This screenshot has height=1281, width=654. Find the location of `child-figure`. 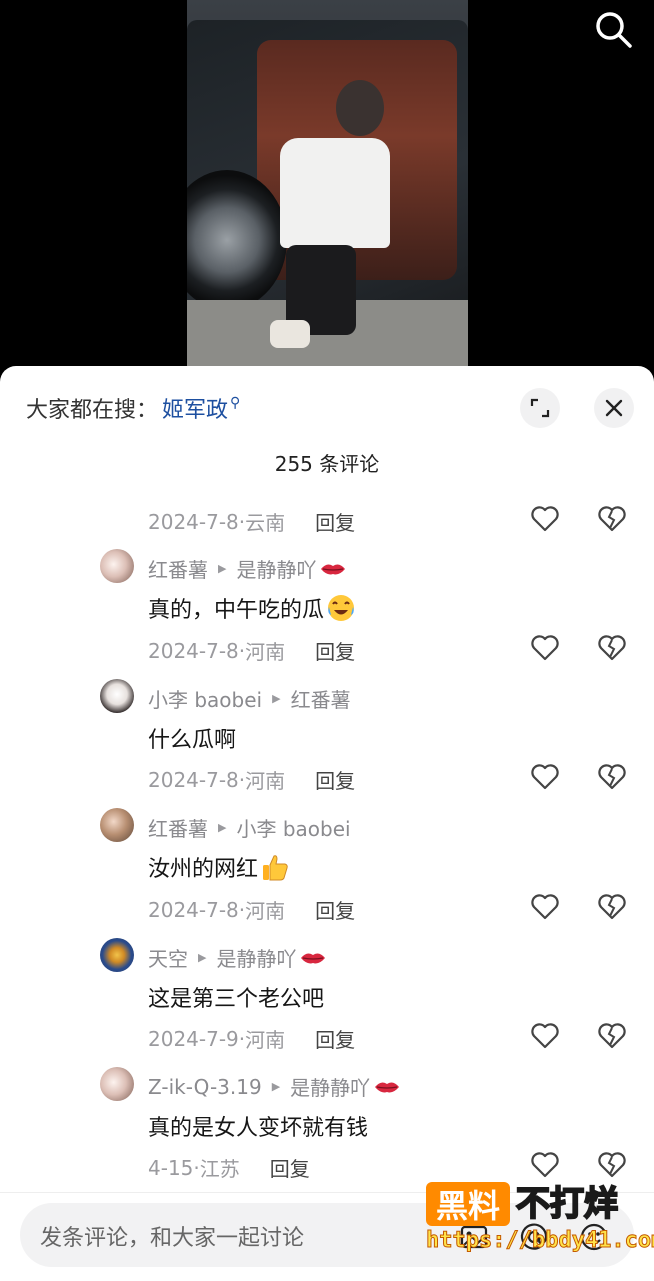

child-figure is located at coordinates (330, 215).